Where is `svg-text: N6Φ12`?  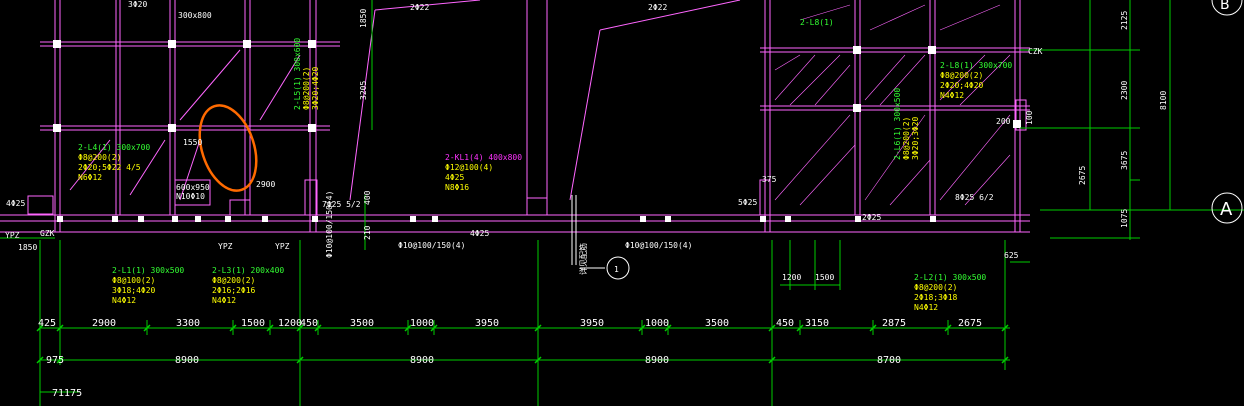
svg-text: N6Φ12 is located at coordinates (90, 177).